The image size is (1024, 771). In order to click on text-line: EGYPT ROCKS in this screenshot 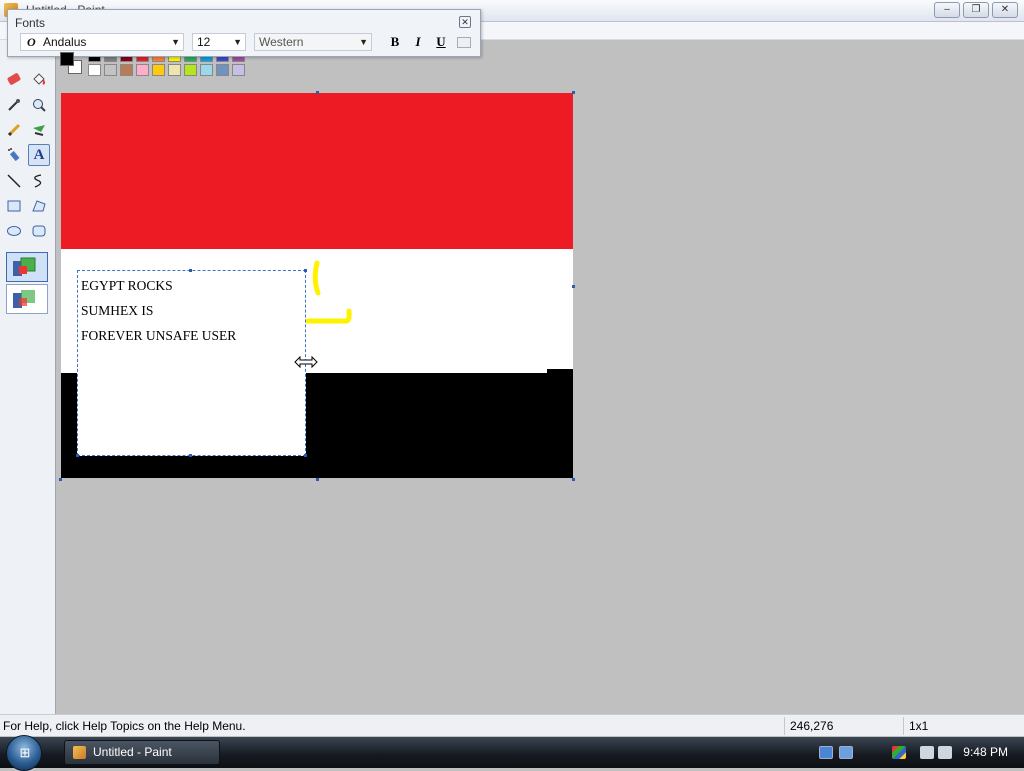, I will do `click(127, 285)`.